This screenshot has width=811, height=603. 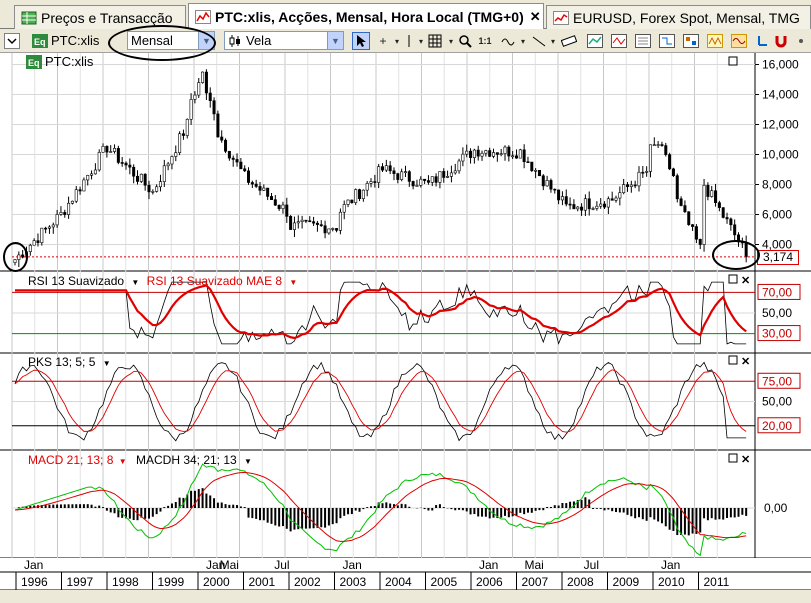 What do you see at coordinates (717, 582) in the screenshot?
I see `year-tick-label: 2011` at bounding box center [717, 582].